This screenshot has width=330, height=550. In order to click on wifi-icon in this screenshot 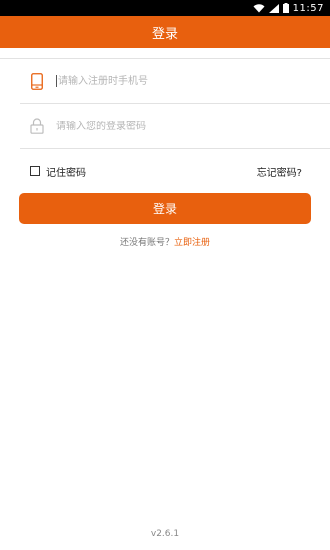, I will do `click(259, 8)`.